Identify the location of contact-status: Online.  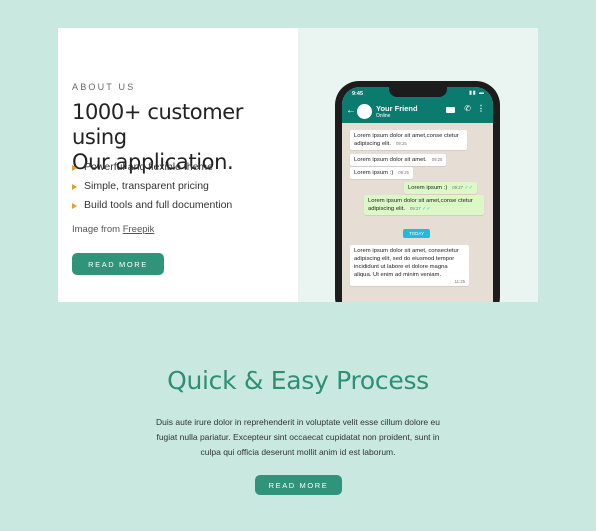
(383, 116).